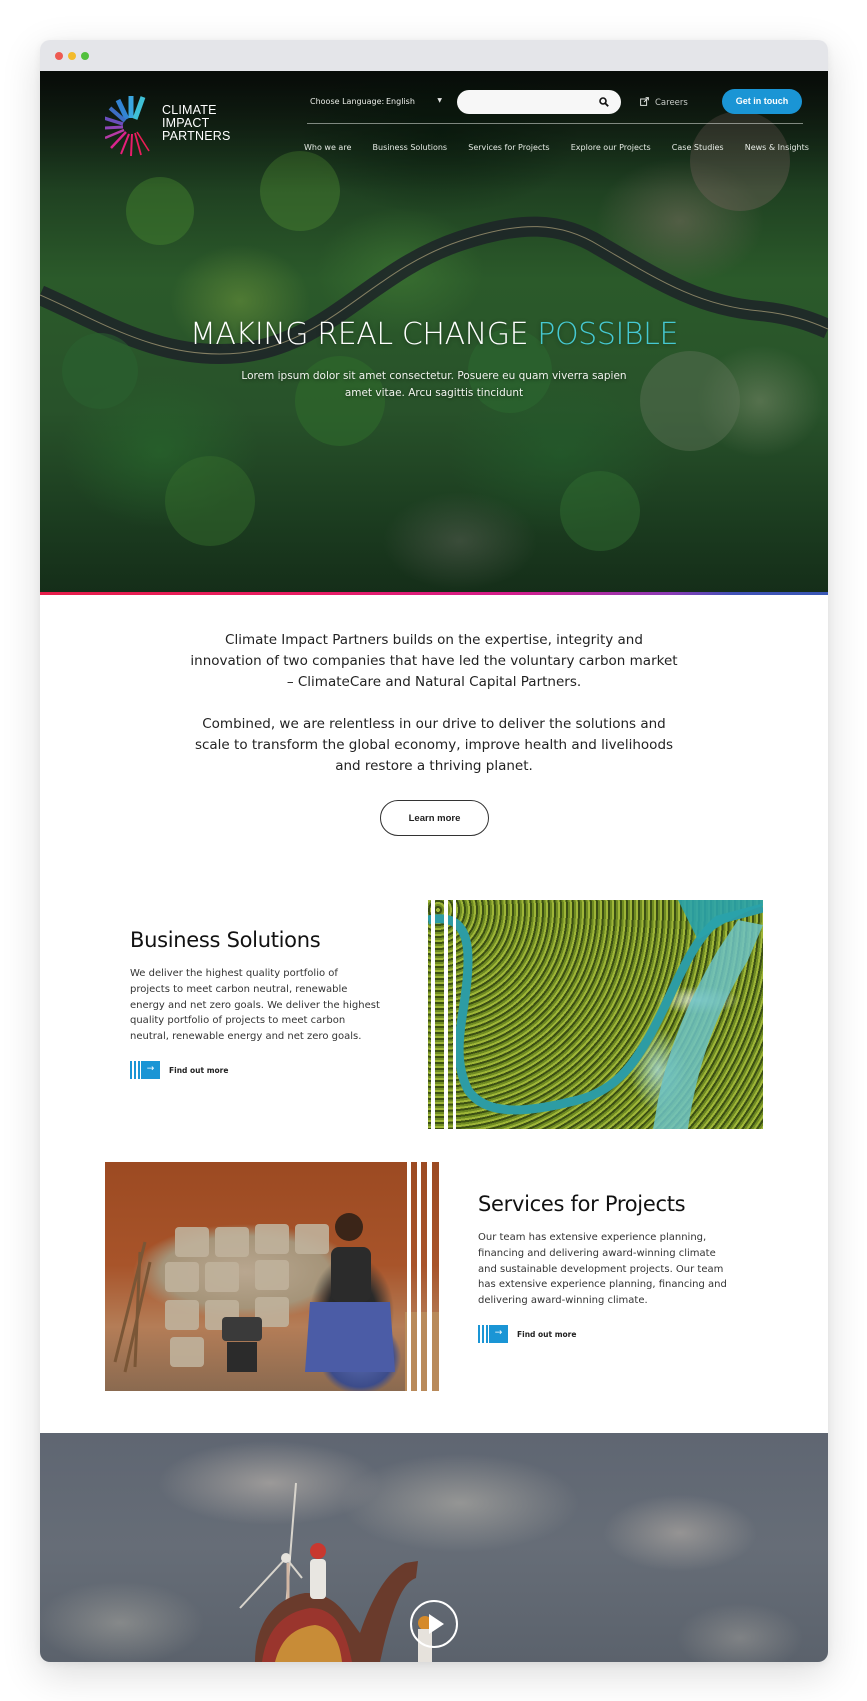  Describe the element at coordinates (434, 818) in the screenshot. I see `learn-more-button: Learn more` at that location.